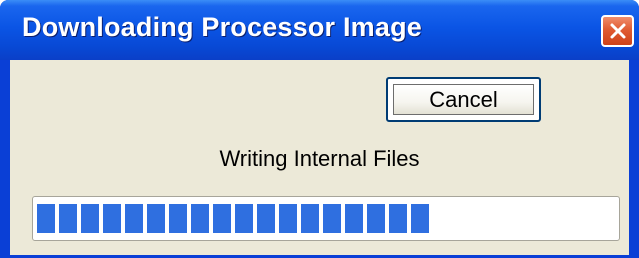 The width and height of the screenshot is (639, 258). I want to click on status-text: Writing Internal Files, so click(319, 158).